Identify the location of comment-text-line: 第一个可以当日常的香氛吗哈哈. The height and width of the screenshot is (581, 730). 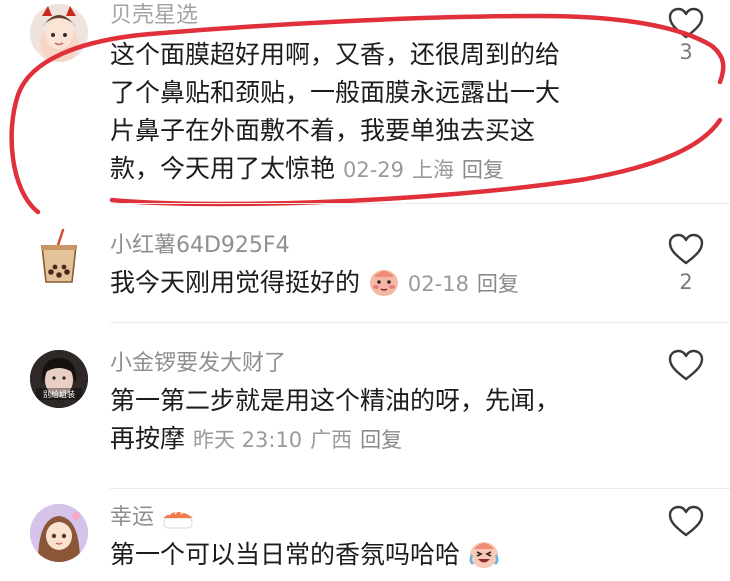
(285, 554).